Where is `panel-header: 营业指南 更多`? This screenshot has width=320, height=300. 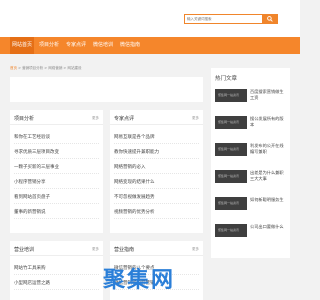 panel-header: 营业指南 更多 is located at coordinates (156, 248).